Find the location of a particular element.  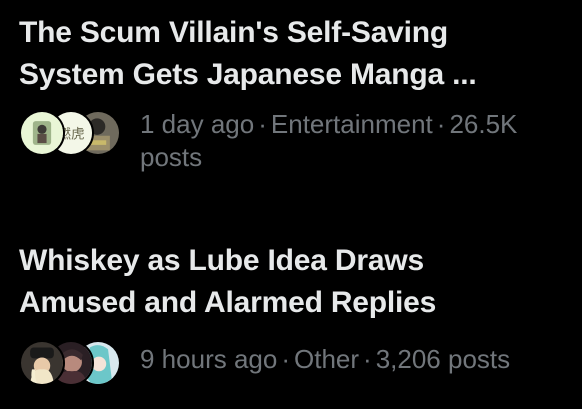

trend-post-count: 3,206 posts is located at coordinates (443, 359).